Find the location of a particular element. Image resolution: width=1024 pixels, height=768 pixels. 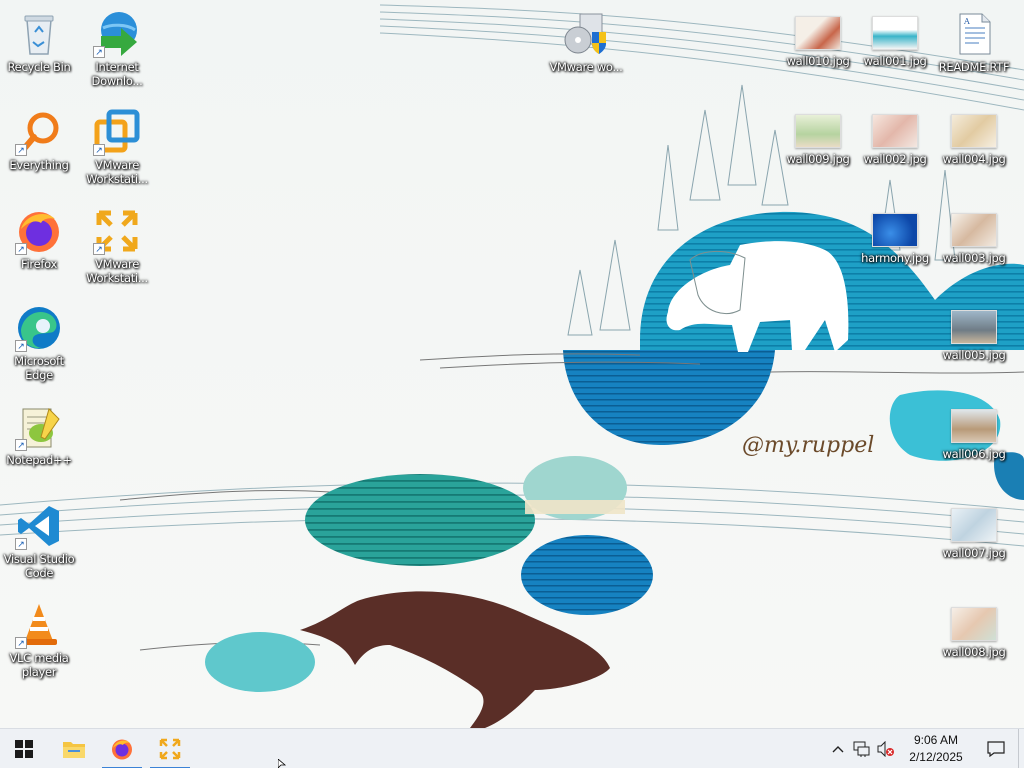

vmware-icon is located at coordinates (170, 748).